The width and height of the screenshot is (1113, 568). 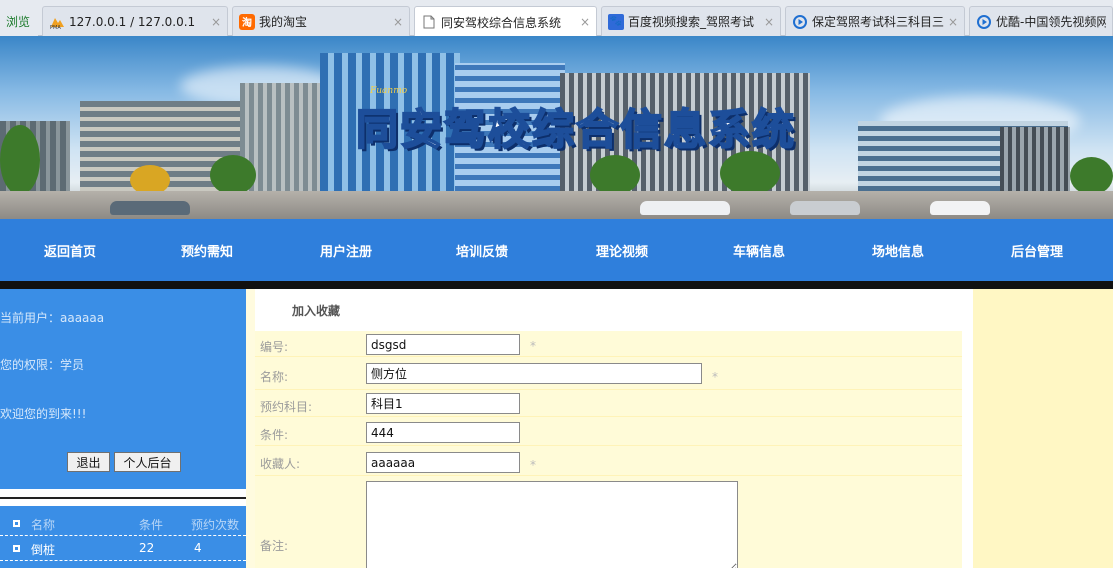 I want to click on field-label: 备注:, so click(x=274, y=546).